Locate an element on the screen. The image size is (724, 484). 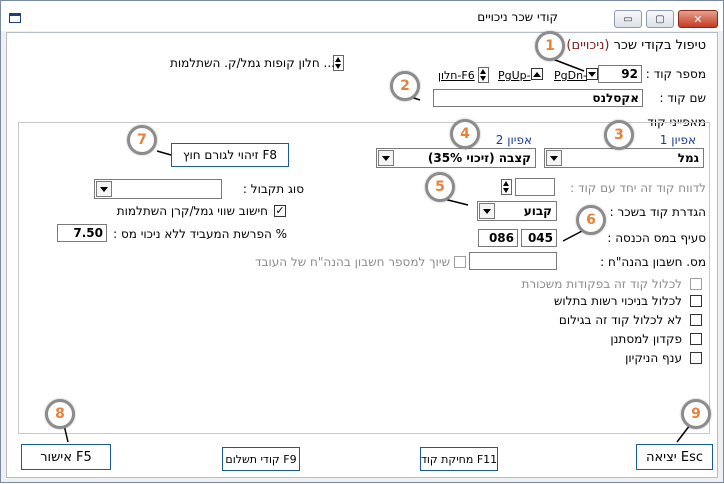
callout-2: 2 is located at coordinates (405, 86).